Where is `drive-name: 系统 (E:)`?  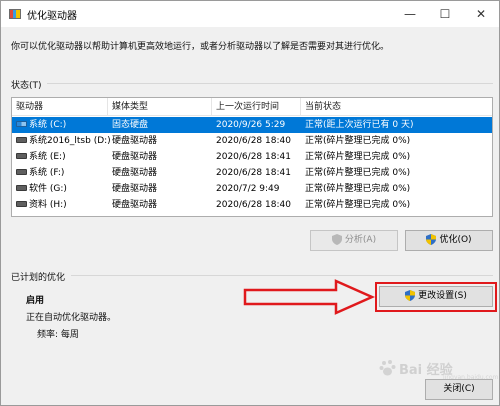
drive-name: 系统 (E:) is located at coordinates (47, 157).